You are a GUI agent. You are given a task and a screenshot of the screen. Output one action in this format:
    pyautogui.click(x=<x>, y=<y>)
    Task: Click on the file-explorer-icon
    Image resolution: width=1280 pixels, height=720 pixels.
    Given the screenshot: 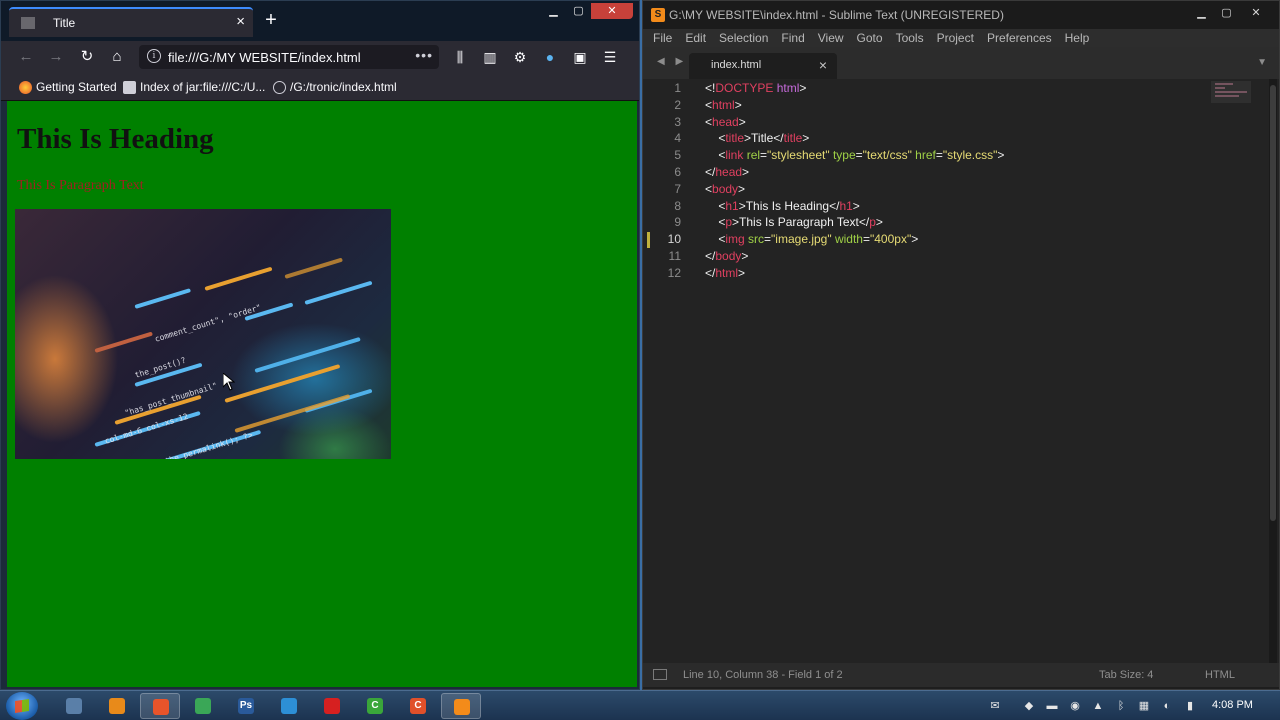 What is the action you would take?
    pyautogui.click(x=74, y=706)
    